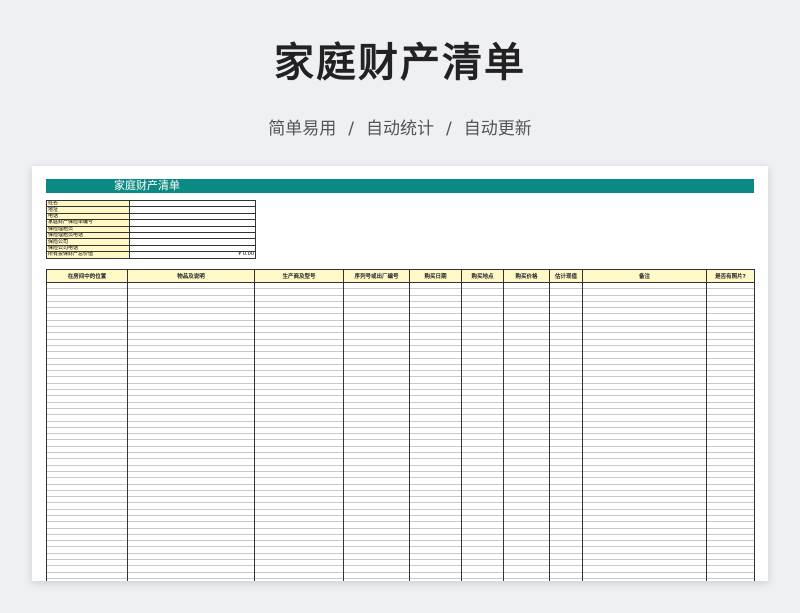 The height and width of the screenshot is (613, 800). Describe the element at coordinates (400, 63) in the screenshot. I see `page-title: 家庭财产清单` at that location.